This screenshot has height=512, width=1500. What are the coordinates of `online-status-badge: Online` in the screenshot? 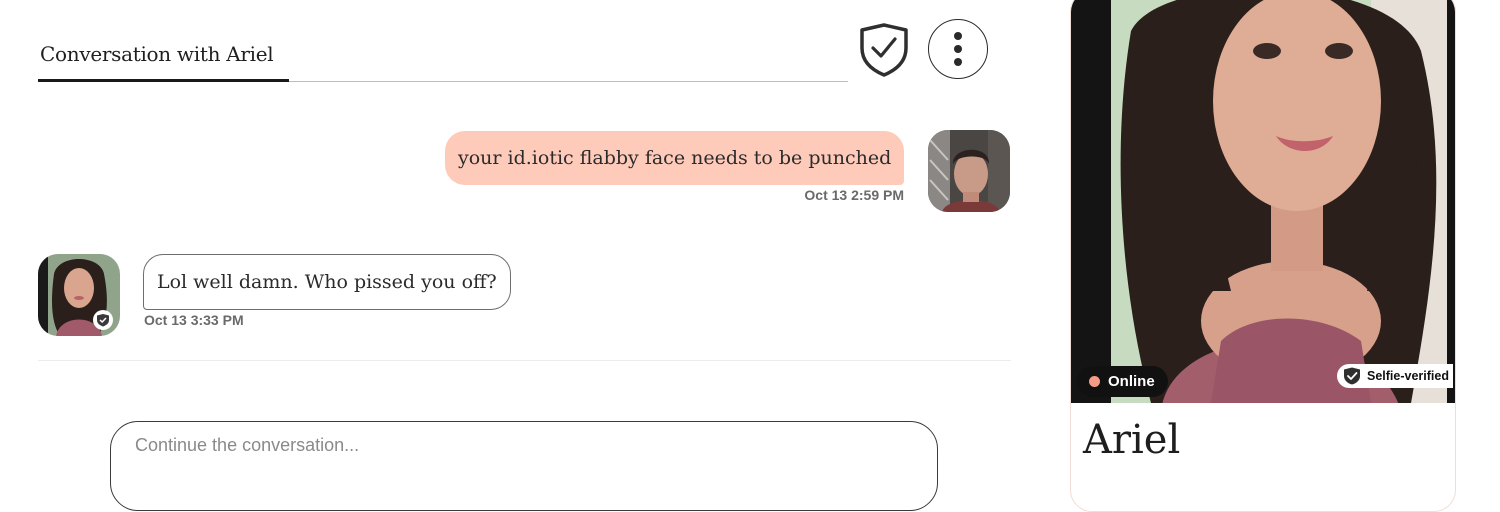 It's located at (1122, 381).